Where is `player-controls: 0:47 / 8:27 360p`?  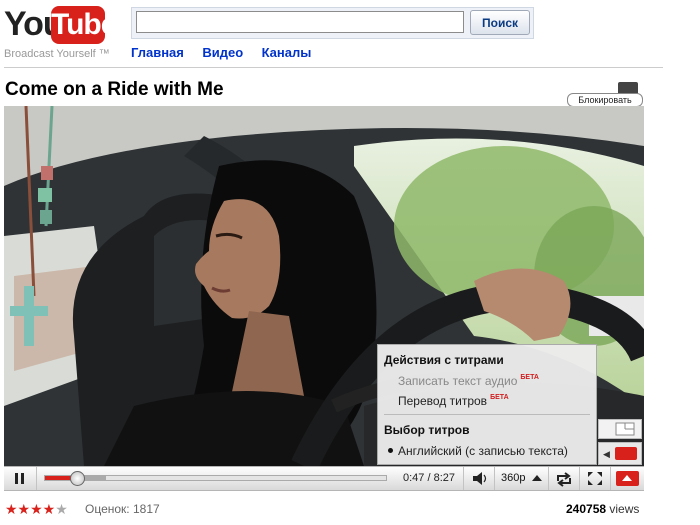 player-controls: 0:47 / 8:27 360p is located at coordinates (324, 478).